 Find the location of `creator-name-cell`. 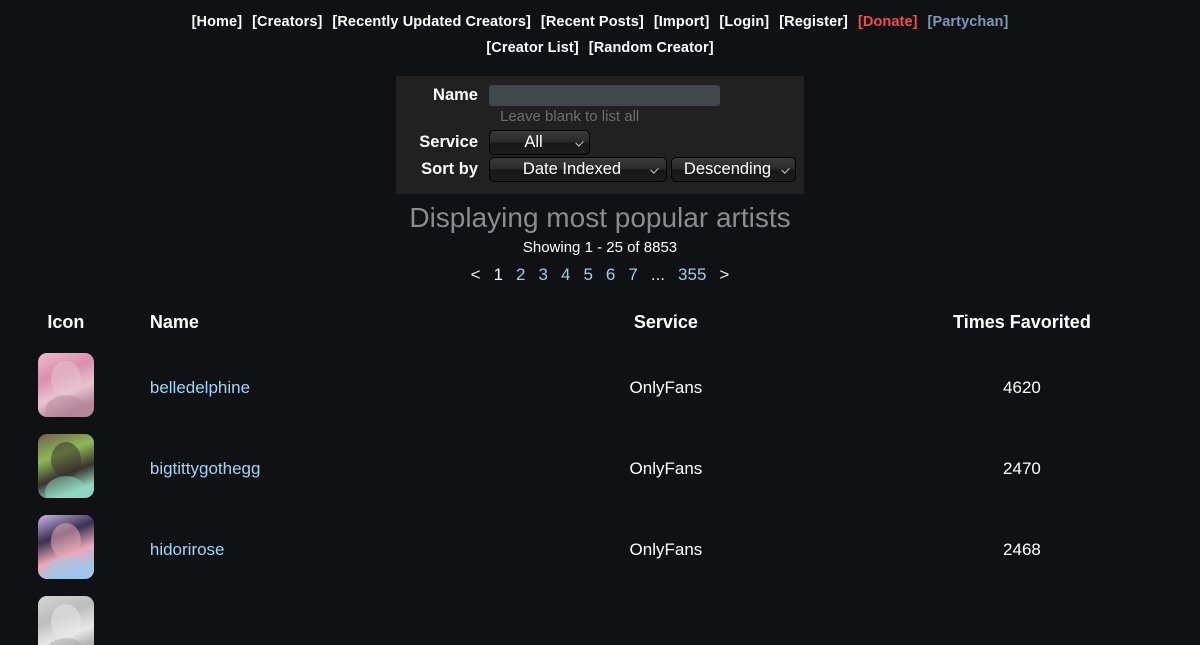

creator-name-cell is located at coordinates (310, 617).